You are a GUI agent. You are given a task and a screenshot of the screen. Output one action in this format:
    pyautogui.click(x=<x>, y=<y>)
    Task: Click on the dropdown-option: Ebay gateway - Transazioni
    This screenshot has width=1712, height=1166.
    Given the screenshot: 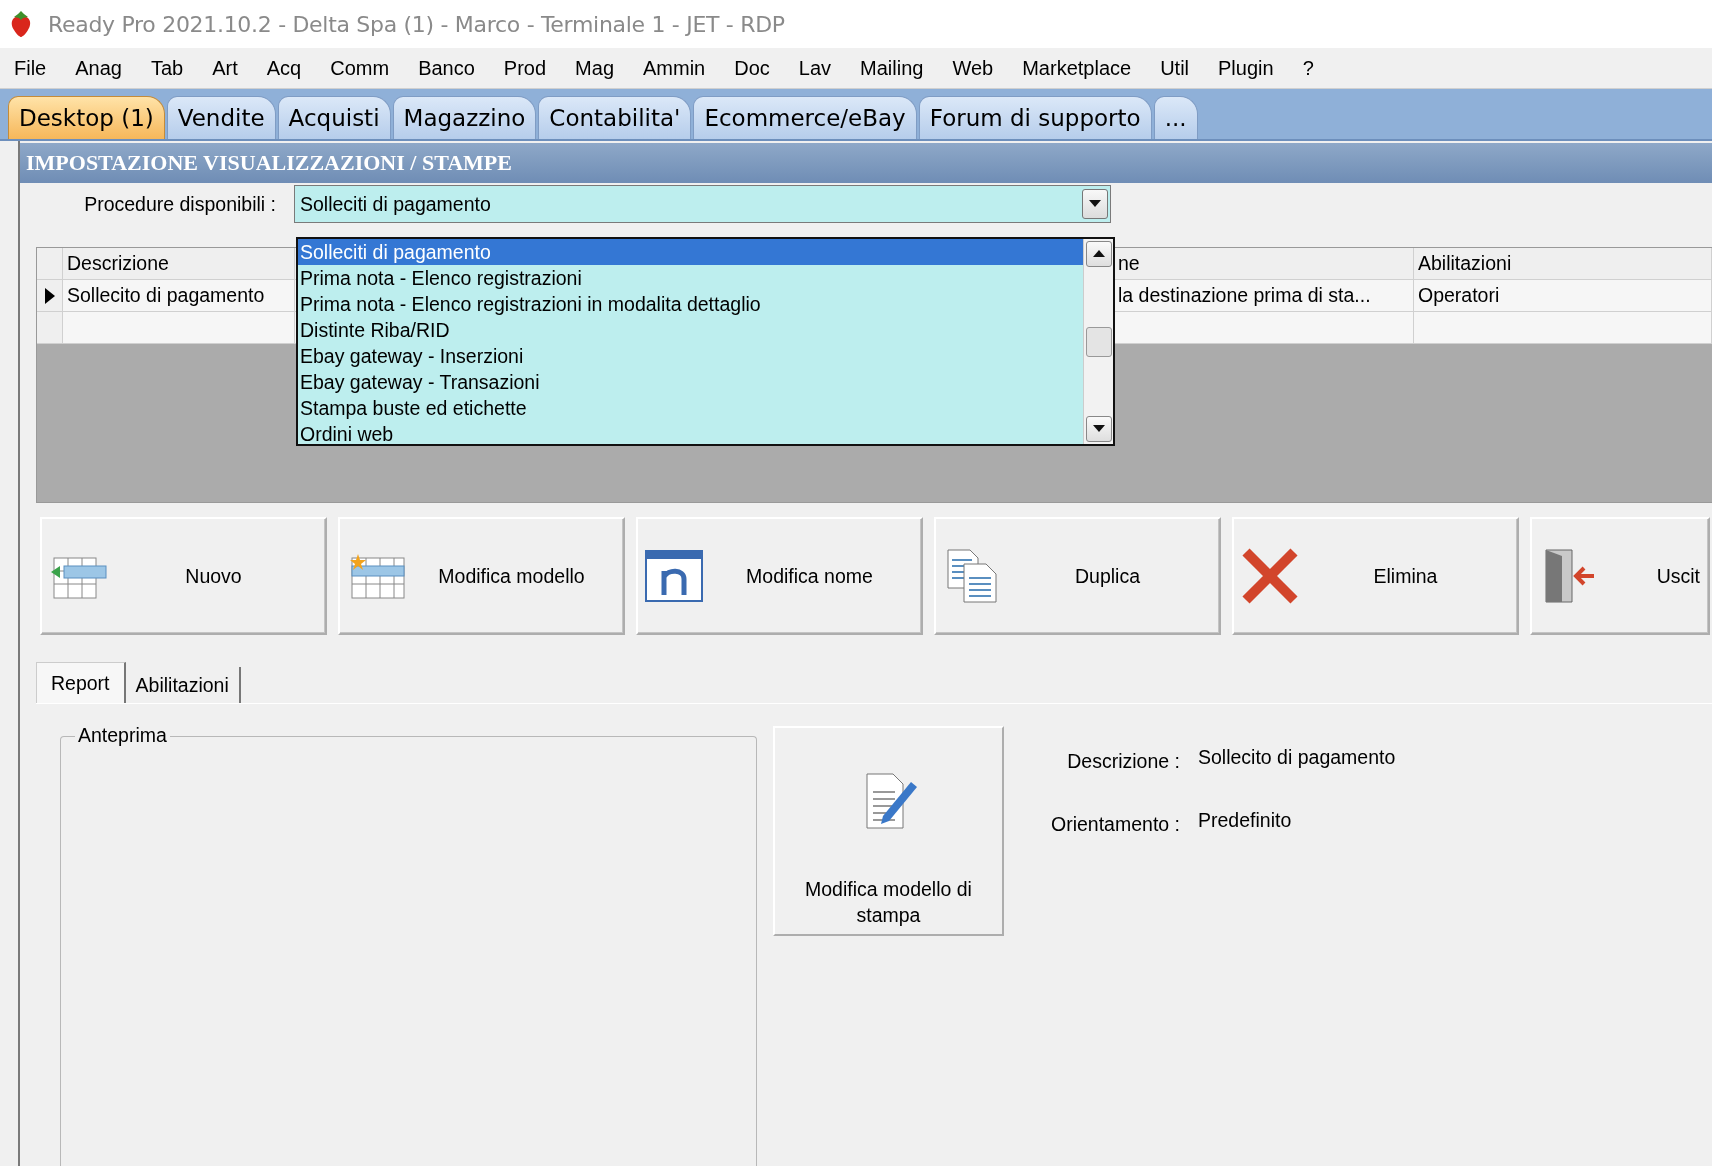 What is the action you would take?
    pyautogui.click(x=690, y=382)
    